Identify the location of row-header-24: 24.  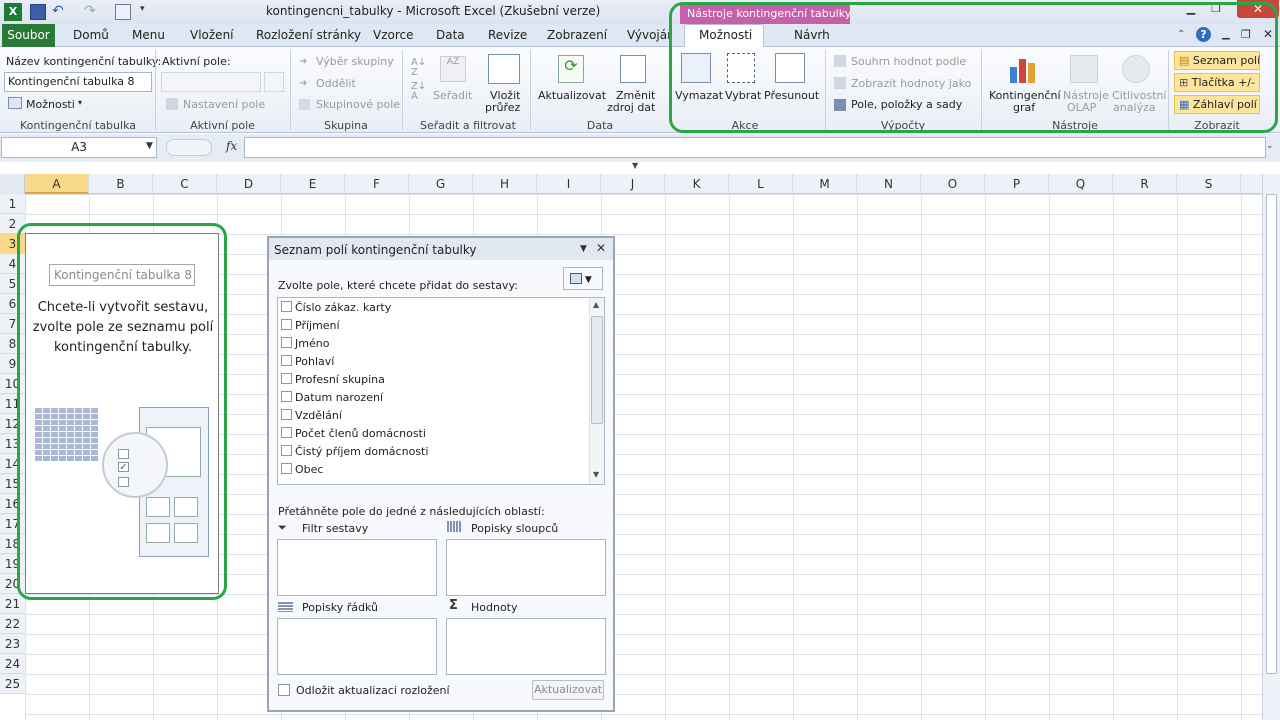
(12, 664).